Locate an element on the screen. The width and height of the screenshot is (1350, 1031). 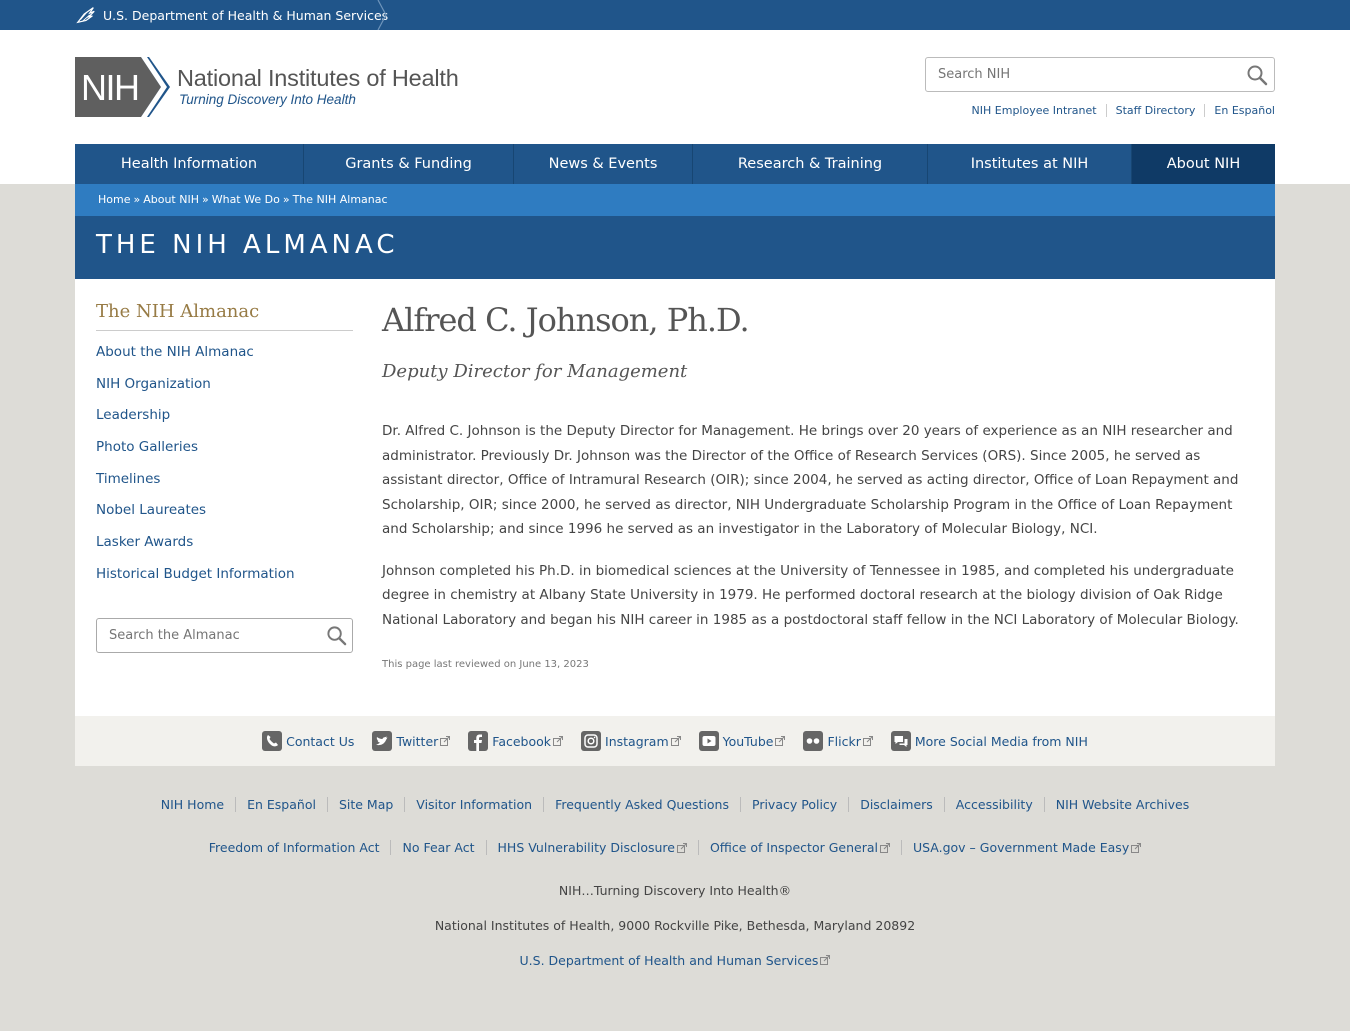
social-facebook: Facebook is located at coordinates (516, 741).